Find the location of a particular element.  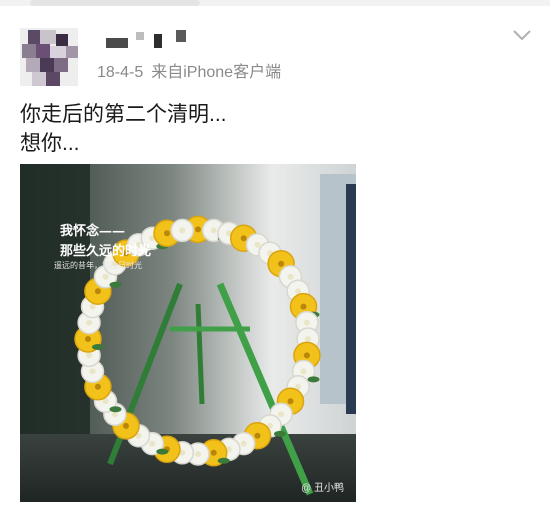

photo-caption-small: 遥远的昔年，和往日时光 is located at coordinates (98, 265).